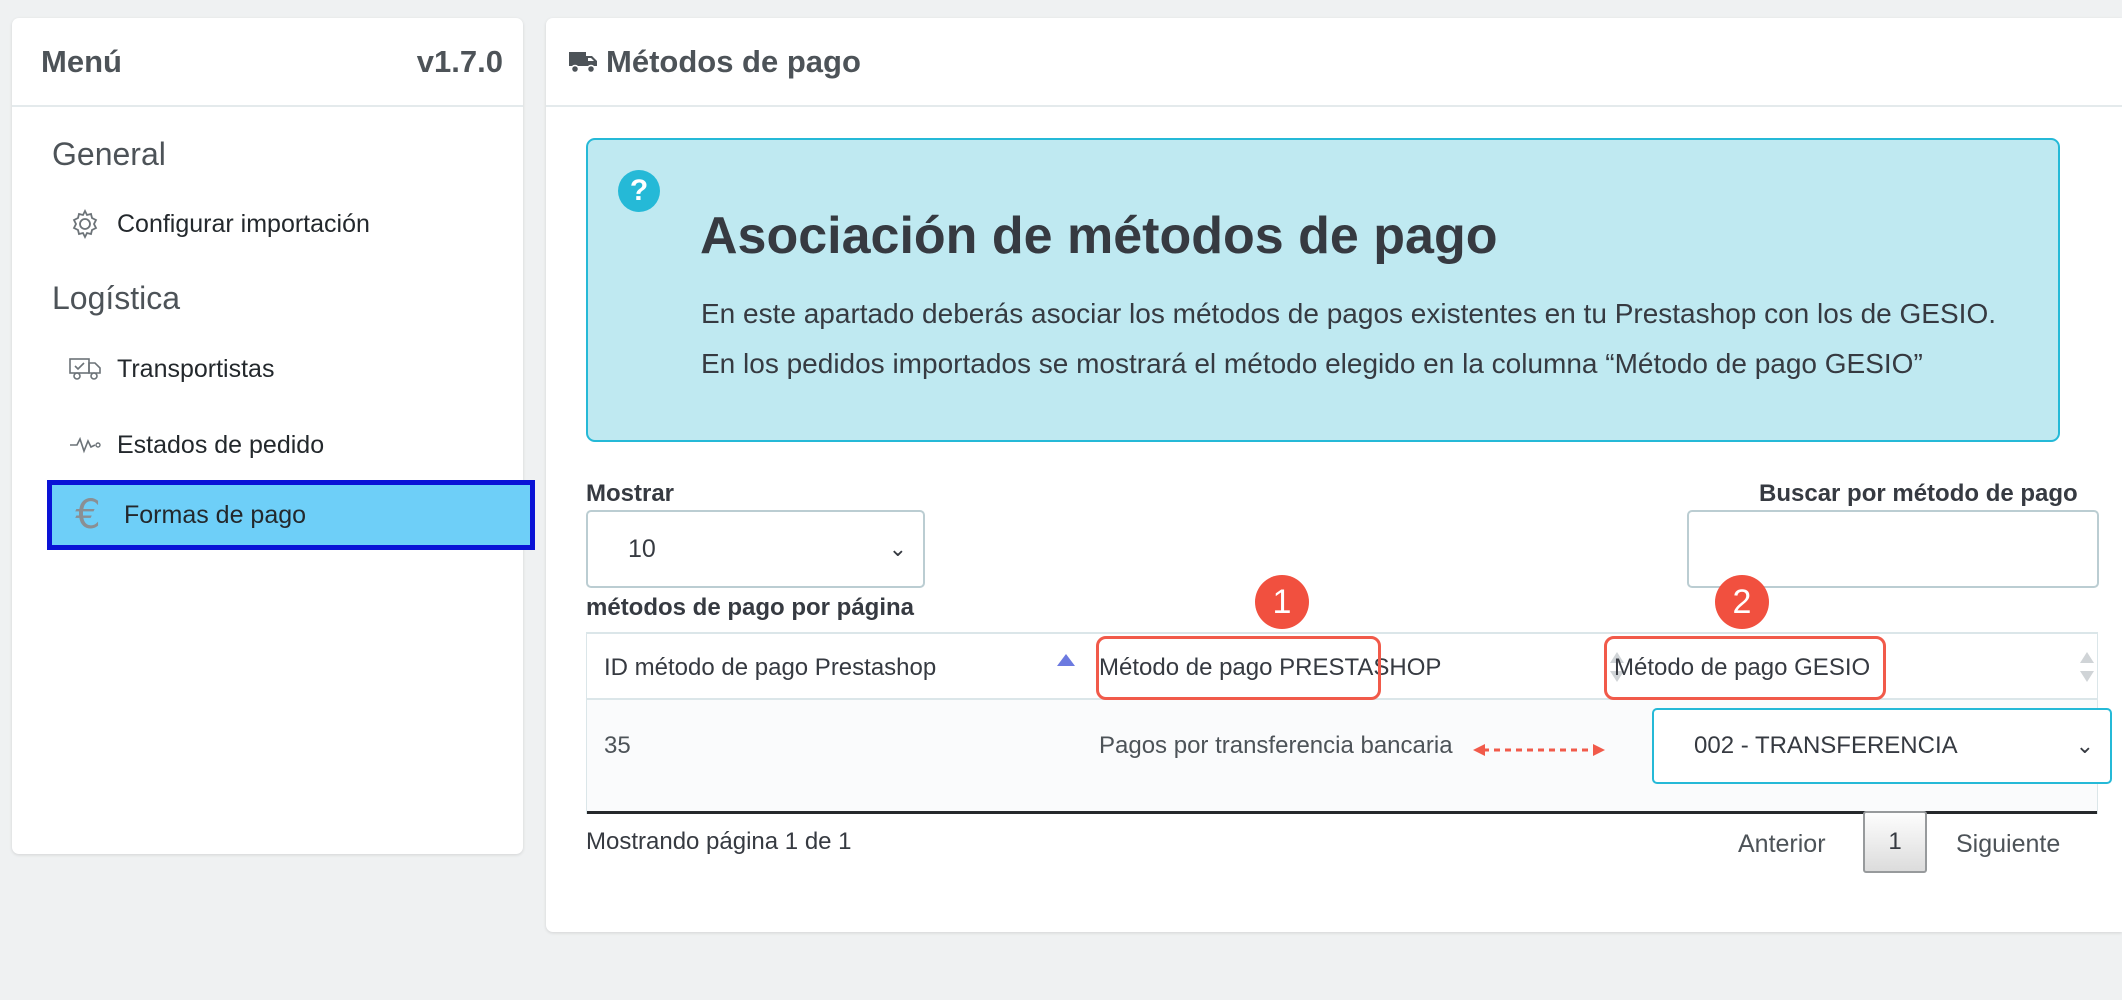 This screenshot has width=2122, height=1000. Describe the element at coordinates (755, 549) in the screenshot. I see `page-size-select: 10 ⌄` at that location.